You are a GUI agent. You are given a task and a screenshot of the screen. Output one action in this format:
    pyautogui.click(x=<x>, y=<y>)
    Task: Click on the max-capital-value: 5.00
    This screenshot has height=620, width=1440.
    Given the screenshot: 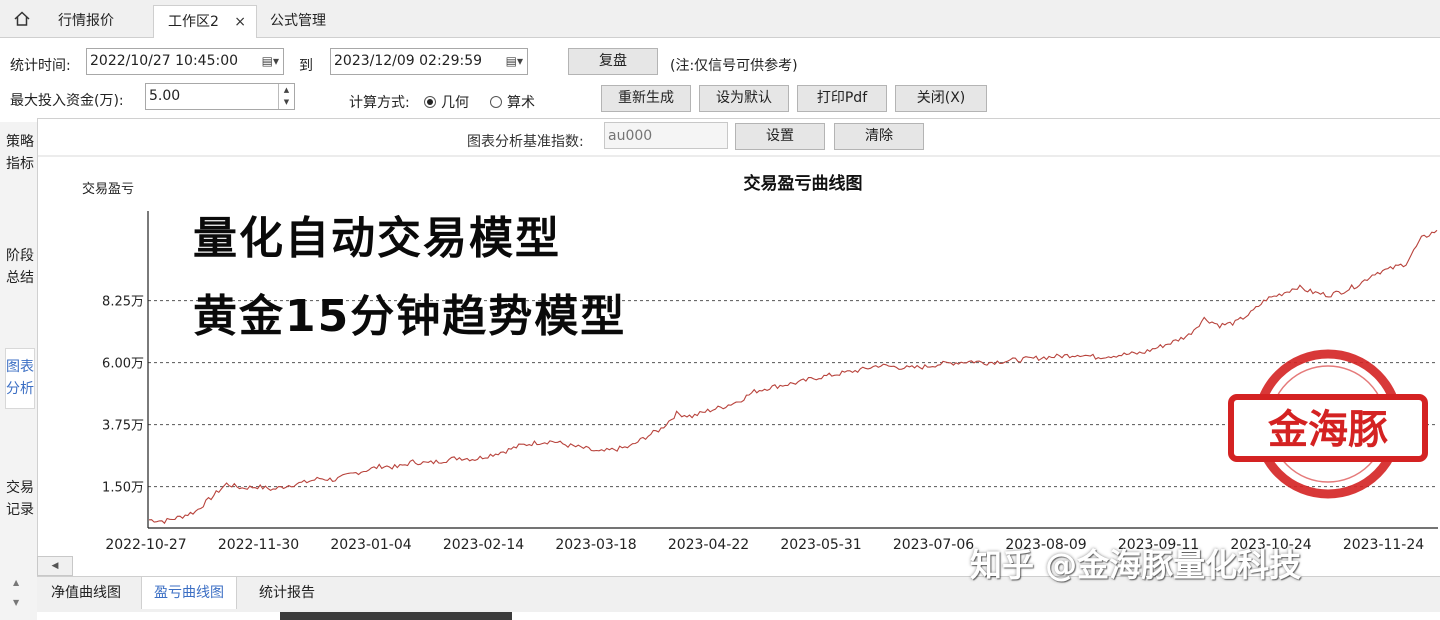 What is the action you would take?
    pyautogui.click(x=165, y=96)
    